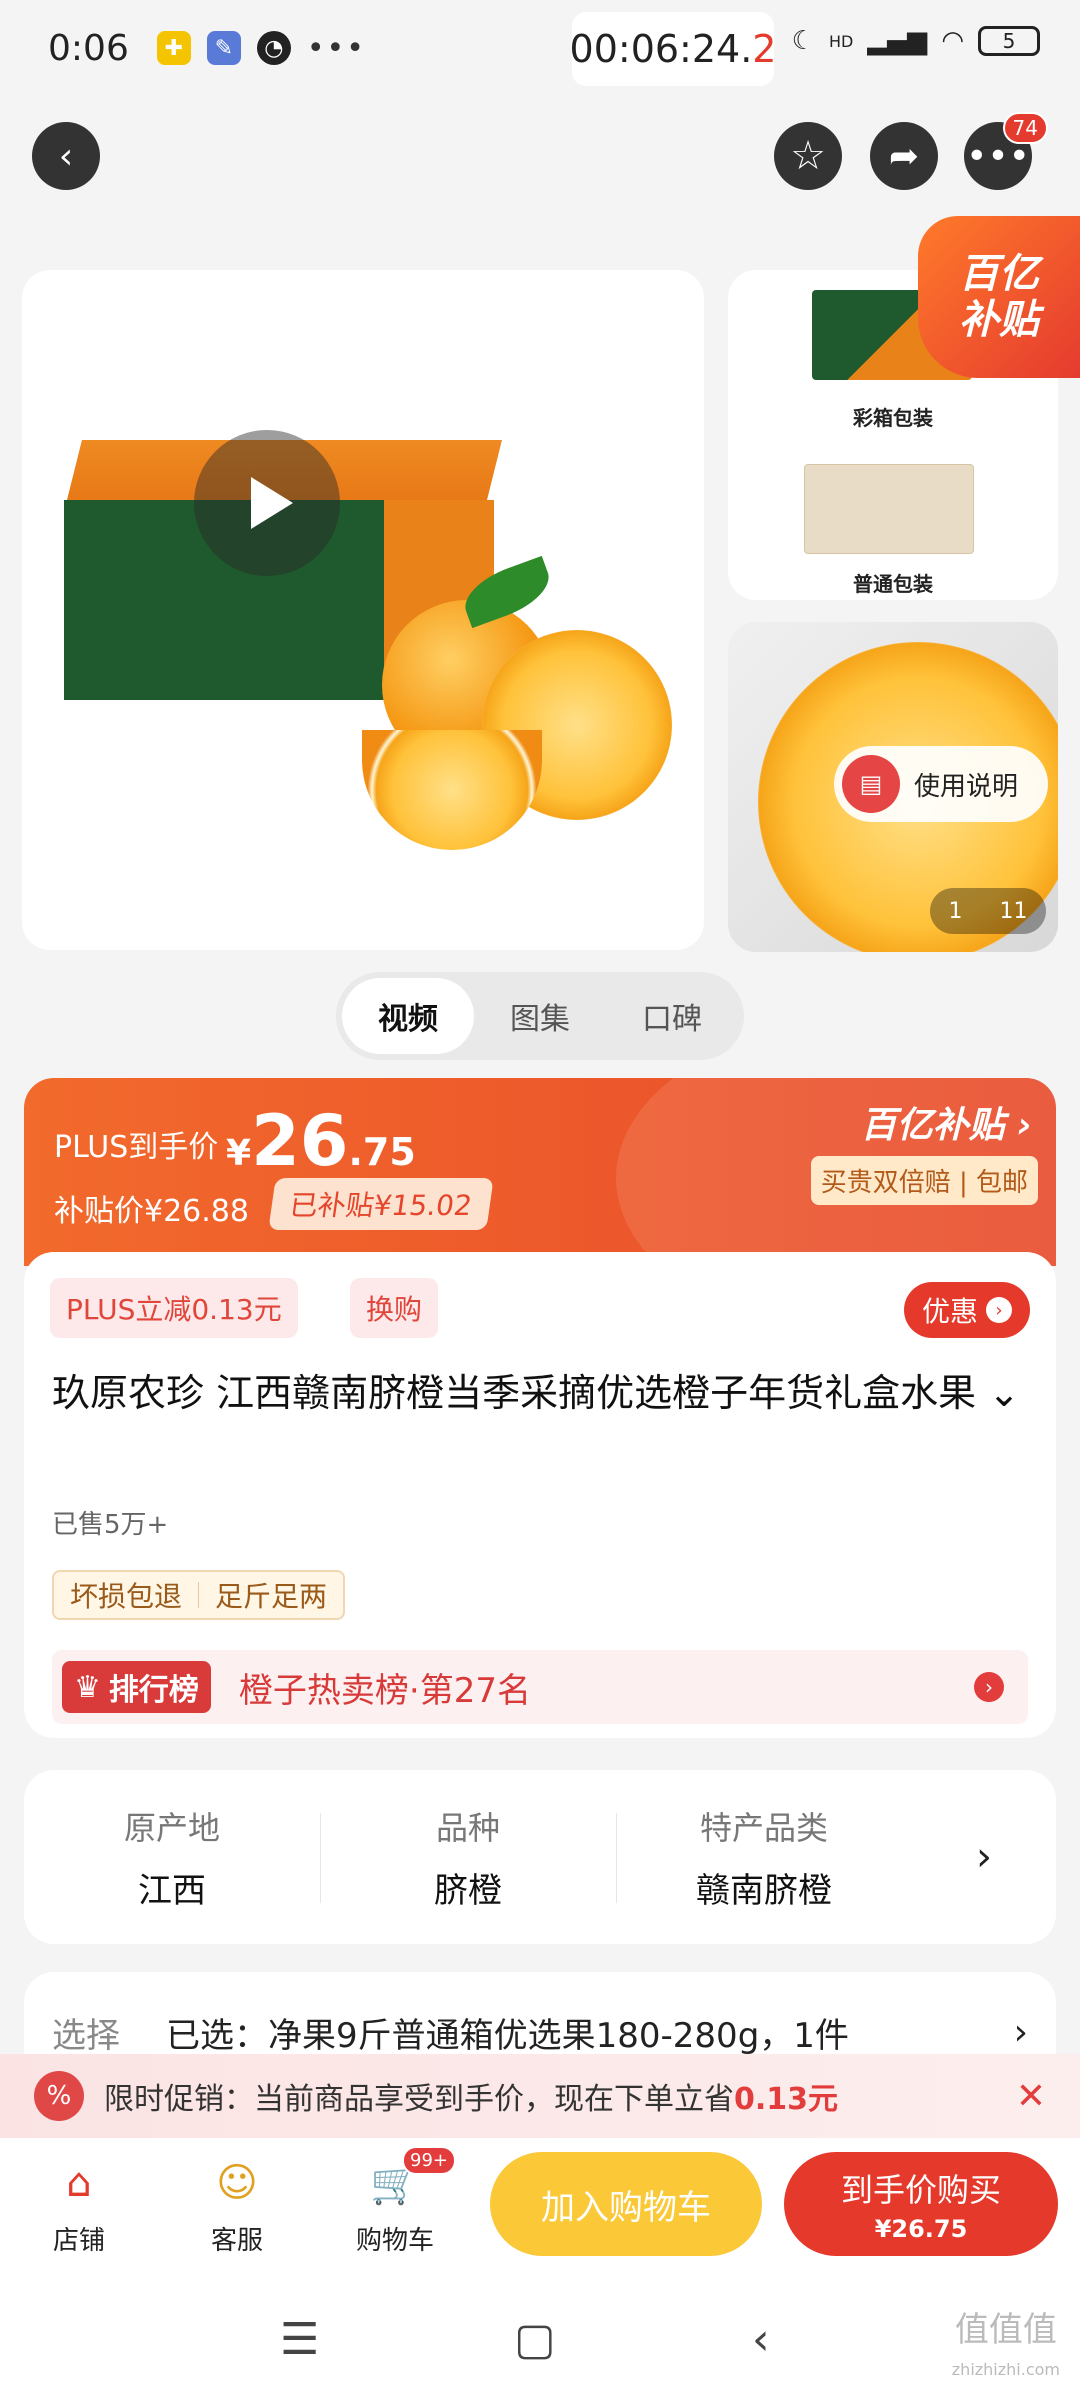 This screenshot has width=1080, height=2400. Describe the element at coordinates (381, 1204) in the screenshot. I see `subsidized-amount: 已补贴¥15.02` at that location.